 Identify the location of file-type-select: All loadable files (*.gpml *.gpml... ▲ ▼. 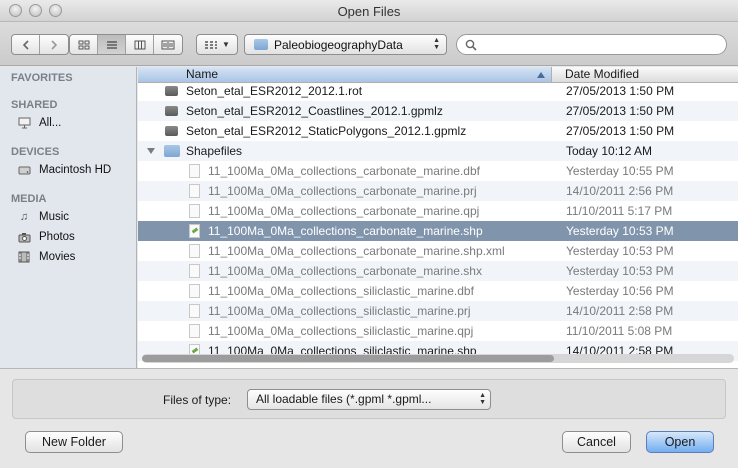
(369, 399).